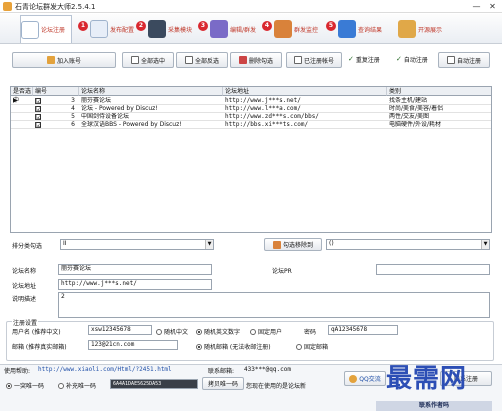  Describe the element at coordinates (46, 29) in the screenshot. I see `tab-forum-register: 论坛注册` at that location.